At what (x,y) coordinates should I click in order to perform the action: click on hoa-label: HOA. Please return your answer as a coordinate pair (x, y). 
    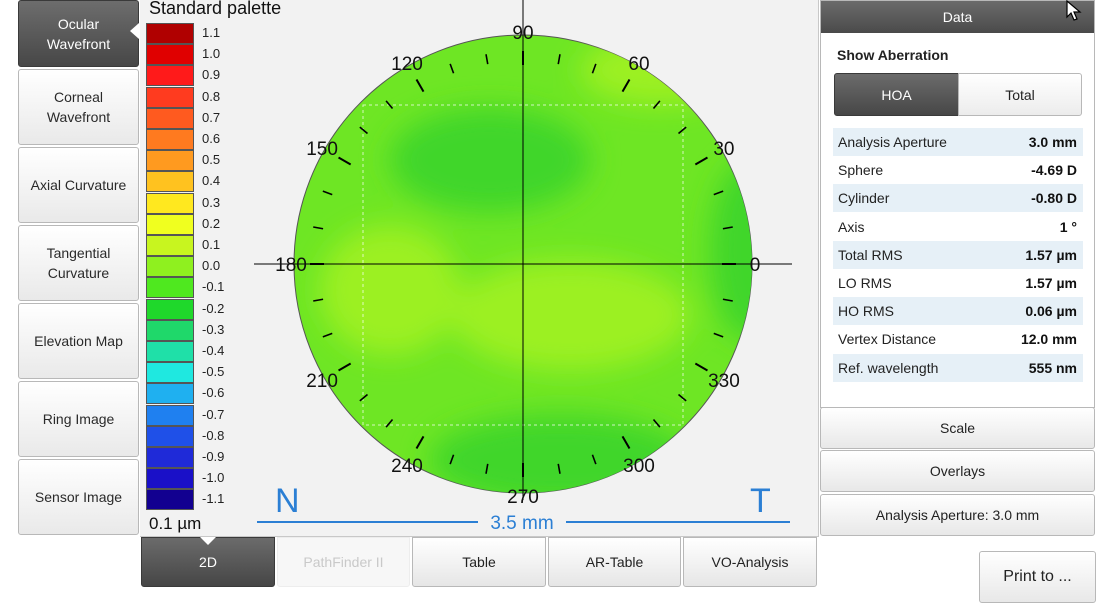
    Looking at the image, I should click on (896, 94).